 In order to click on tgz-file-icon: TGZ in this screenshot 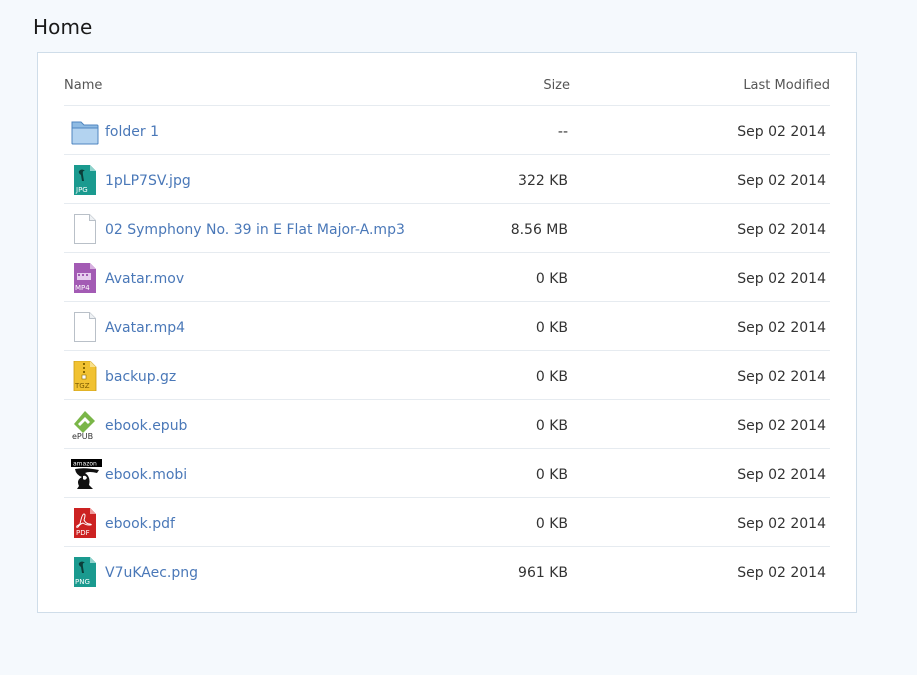, I will do `click(85, 376)`.